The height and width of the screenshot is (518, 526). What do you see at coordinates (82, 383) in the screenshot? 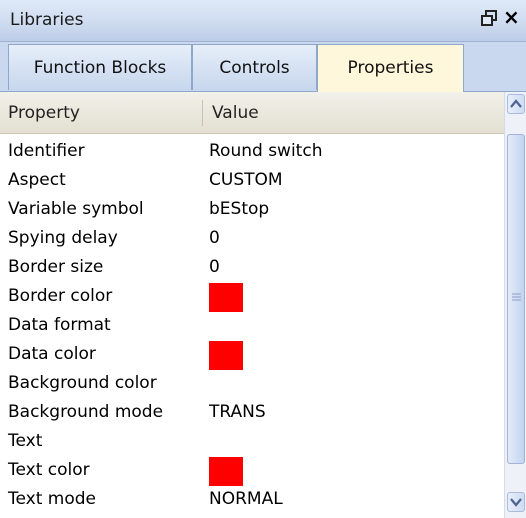
I see `property-key: Background color` at bounding box center [82, 383].